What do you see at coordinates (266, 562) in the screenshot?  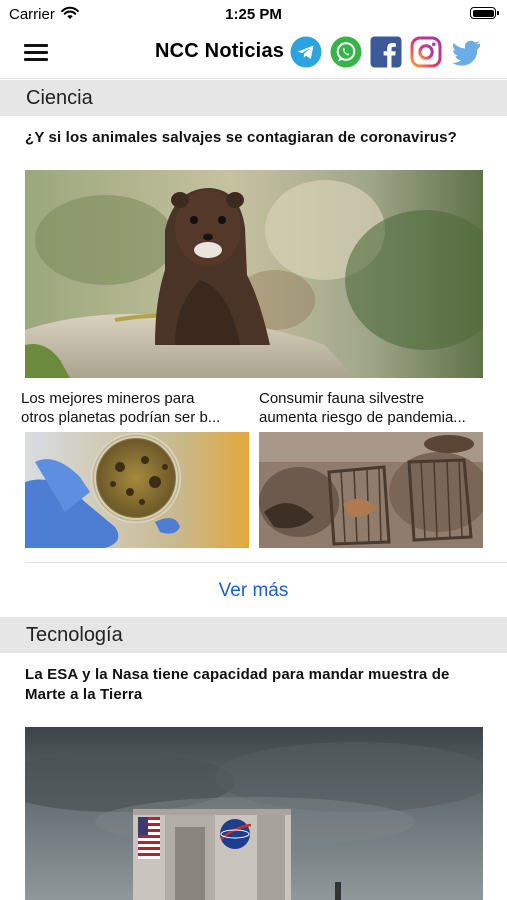 I see `divider` at bounding box center [266, 562].